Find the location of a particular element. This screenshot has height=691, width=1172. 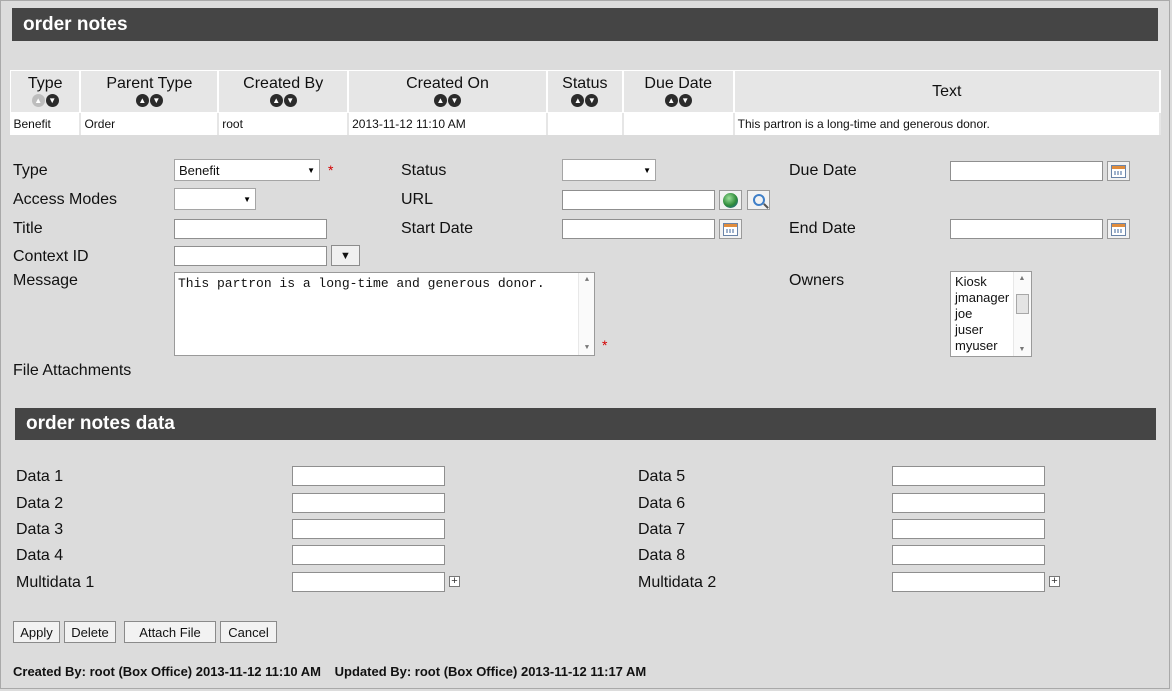

data-8-label: Data 8 is located at coordinates (662, 555).